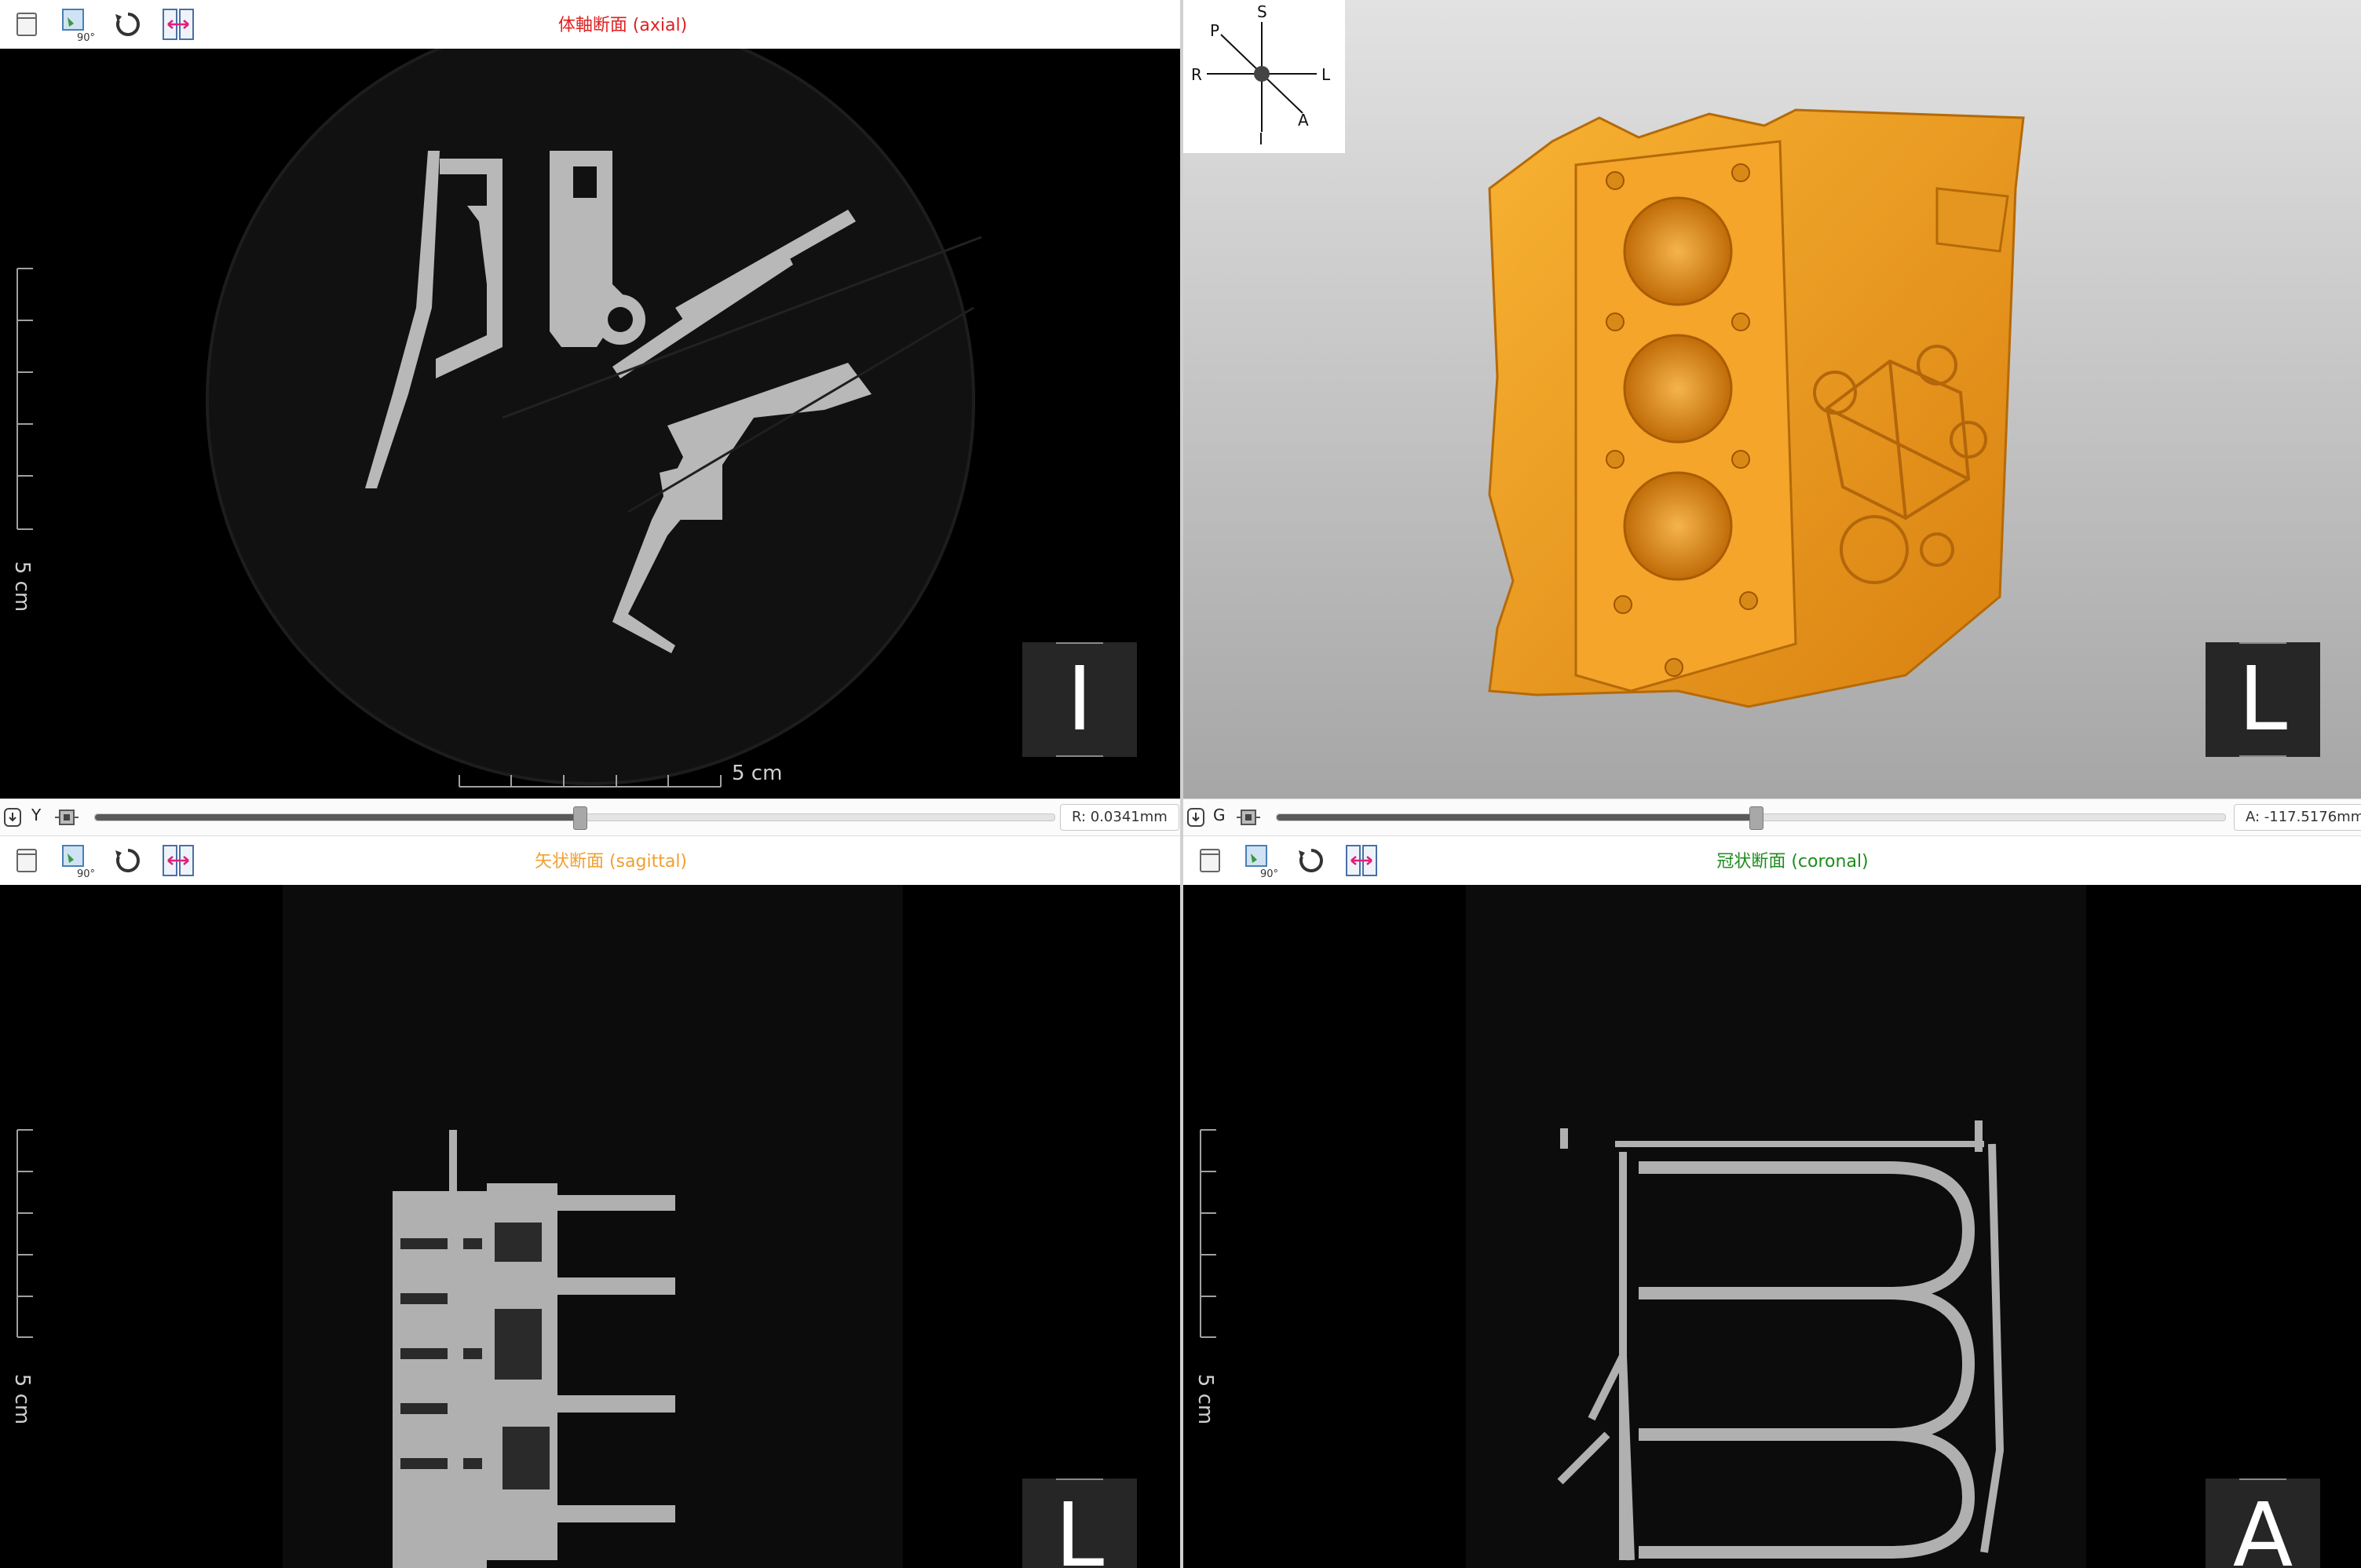  What do you see at coordinates (1326, 74) in the screenshot?
I see `compass-left-label: L` at bounding box center [1326, 74].